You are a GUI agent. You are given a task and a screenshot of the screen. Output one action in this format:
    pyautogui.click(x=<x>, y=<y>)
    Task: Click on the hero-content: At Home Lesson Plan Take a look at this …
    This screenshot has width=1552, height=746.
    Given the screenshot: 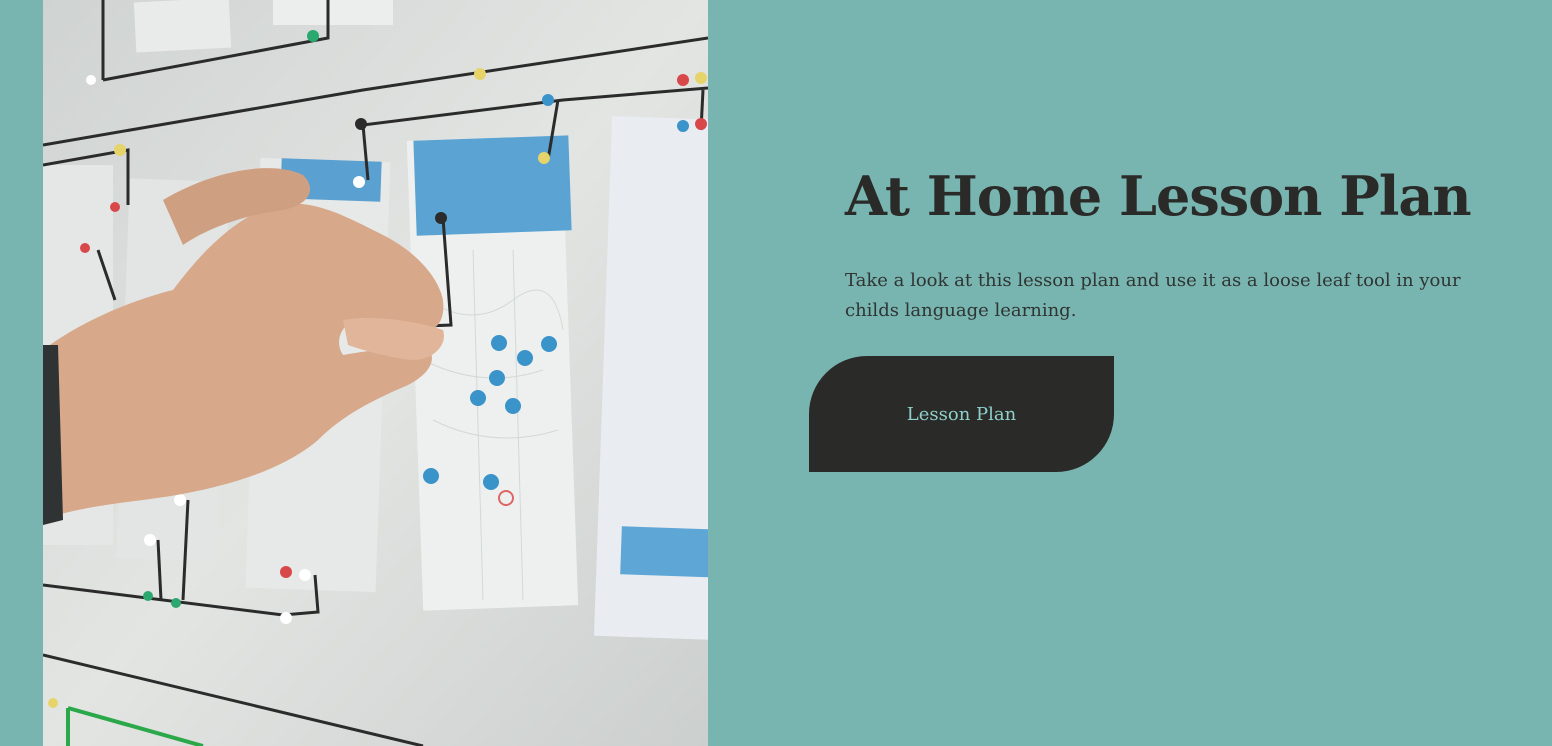 What is the action you would take?
    pyautogui.click(x=1165, y=243)
    